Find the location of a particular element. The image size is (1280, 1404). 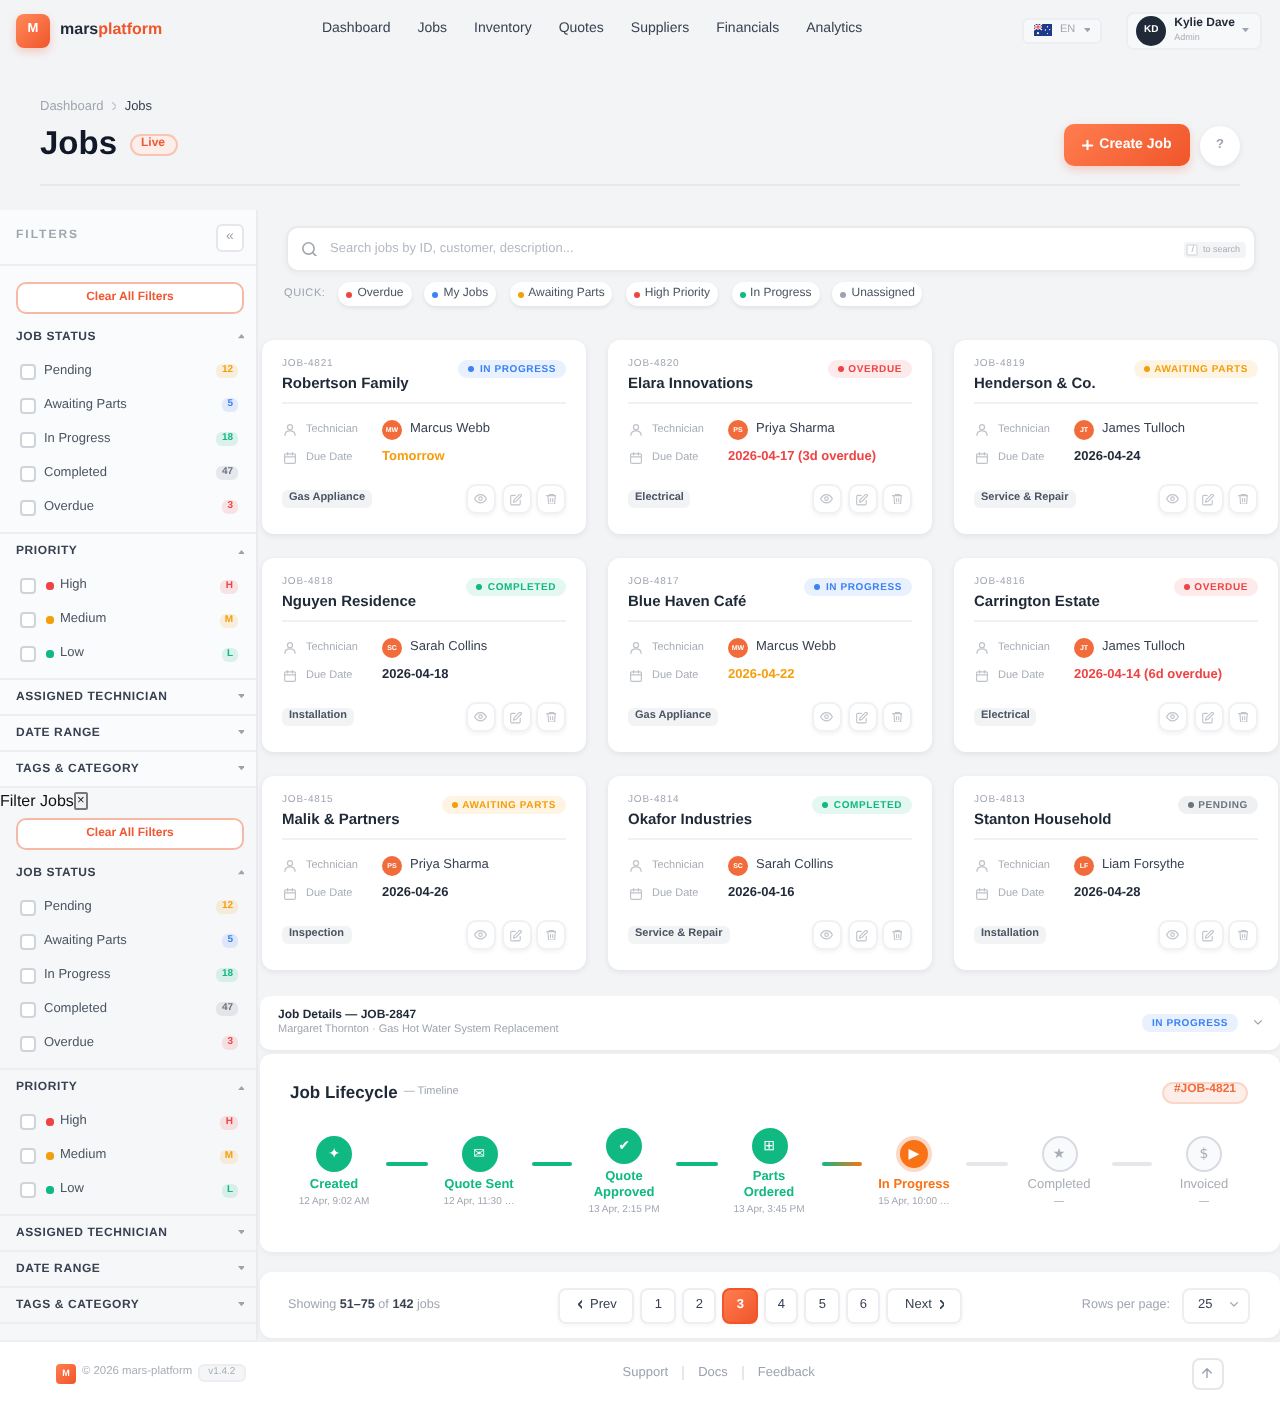

scroll-to-top-button is located at coordinates (1207, 1373).